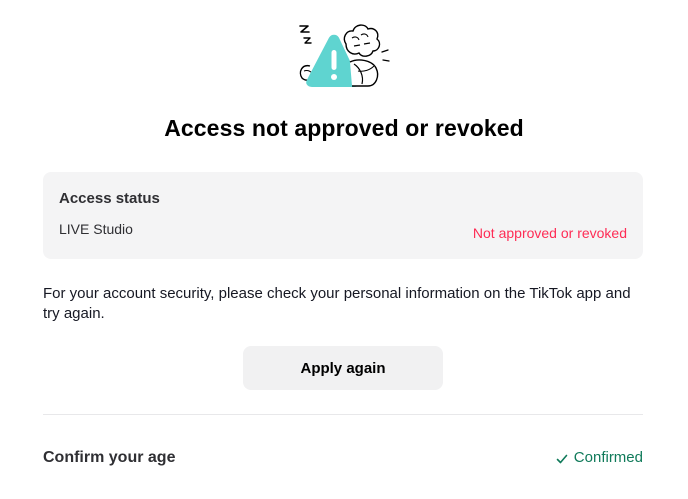 This screenshot has width=688, height=499. I want to click on access-status-value: Not approved or revoked, so click(549, 233).